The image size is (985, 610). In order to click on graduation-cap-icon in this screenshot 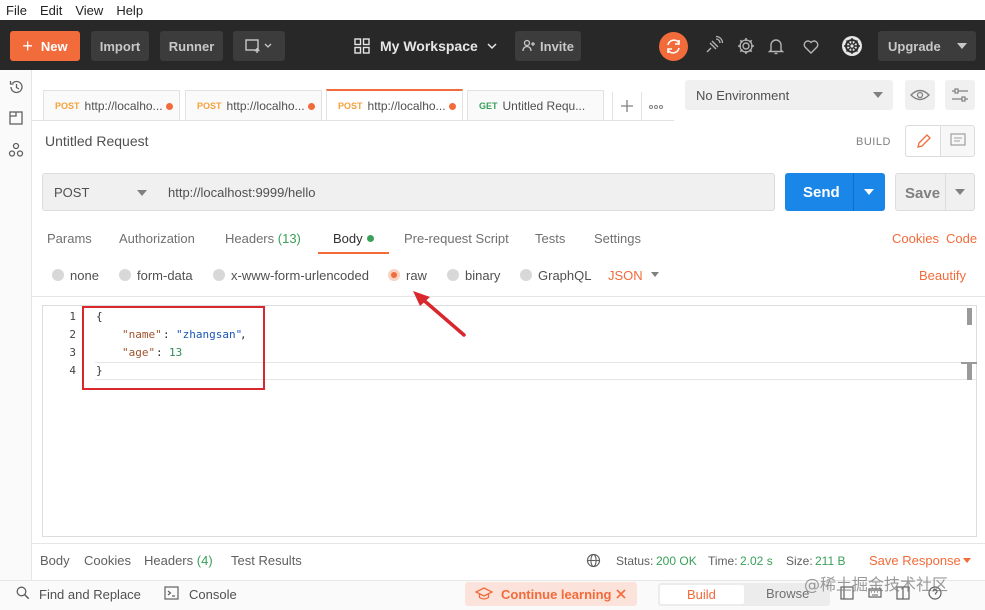, I will do `click(484, 593)`.